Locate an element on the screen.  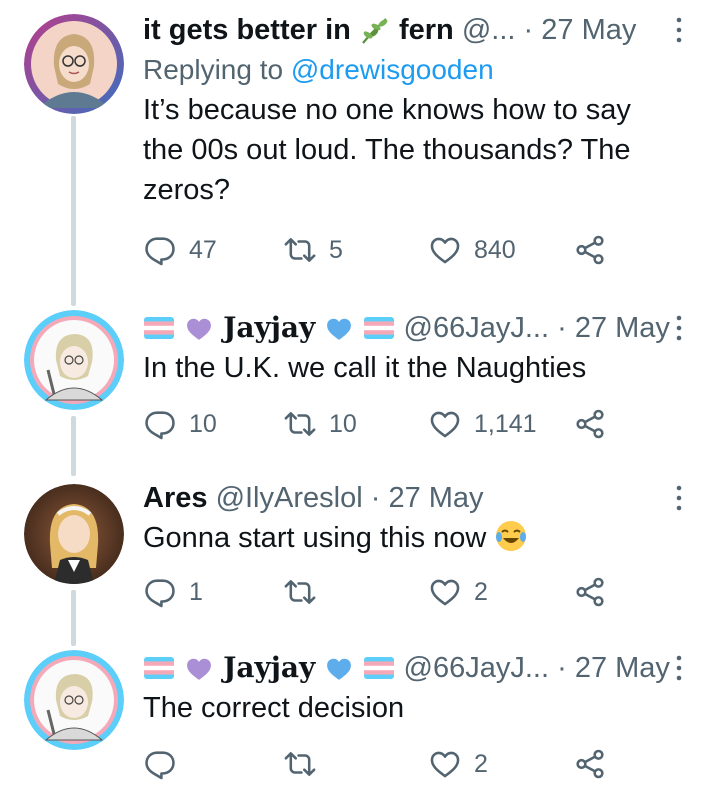
tweet-text-line: zeros? is located at coordinates (187, 190).